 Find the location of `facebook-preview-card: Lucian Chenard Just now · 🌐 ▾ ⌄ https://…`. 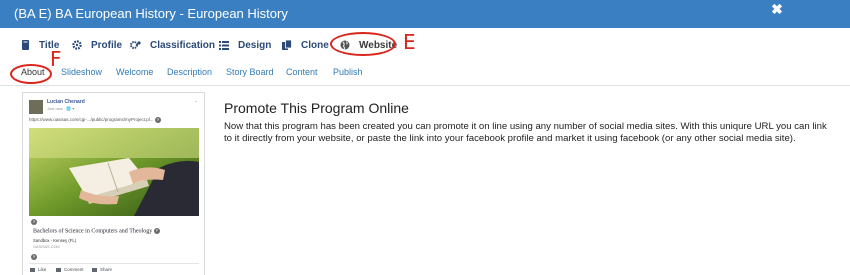

facebook-preview-card: Lucian Chenard Just now · 🌐 ▾ ⌄ https://… is located at coordinates (113, 183).